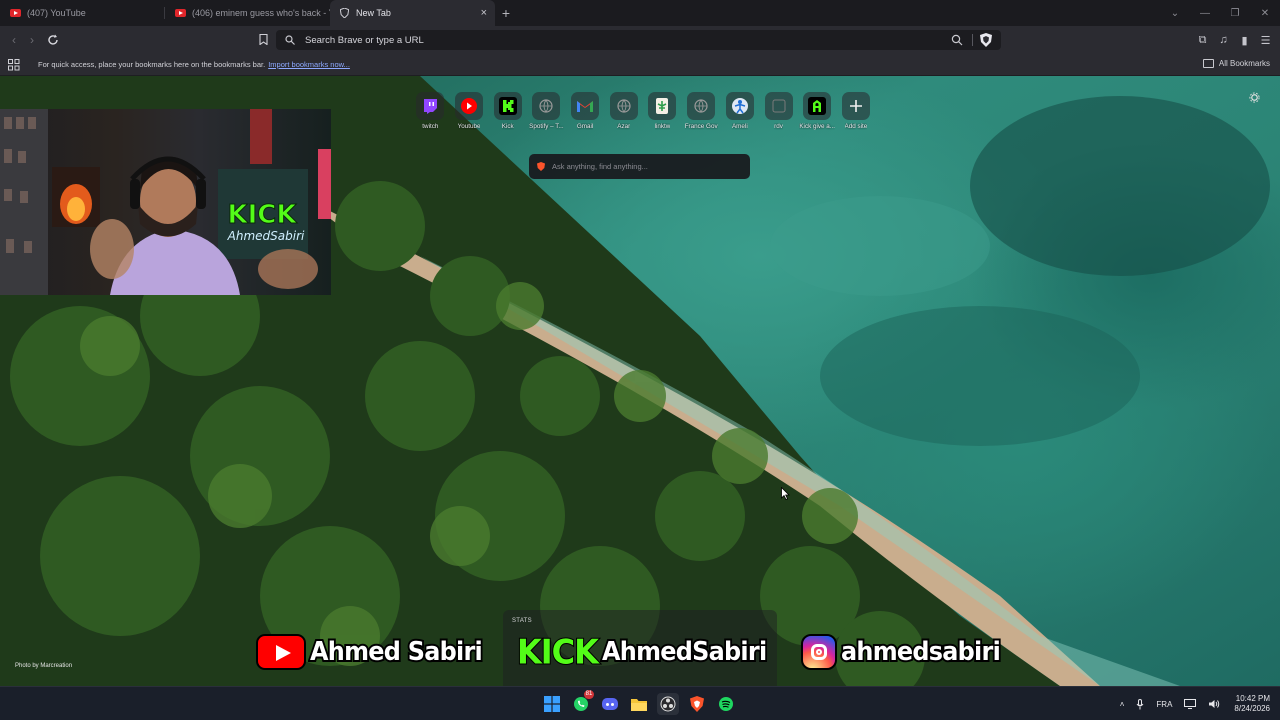 This screenshot has height=720, width=1280. I want to click on kick-brand: KICK AhmedSabiri, so click(648, 652).